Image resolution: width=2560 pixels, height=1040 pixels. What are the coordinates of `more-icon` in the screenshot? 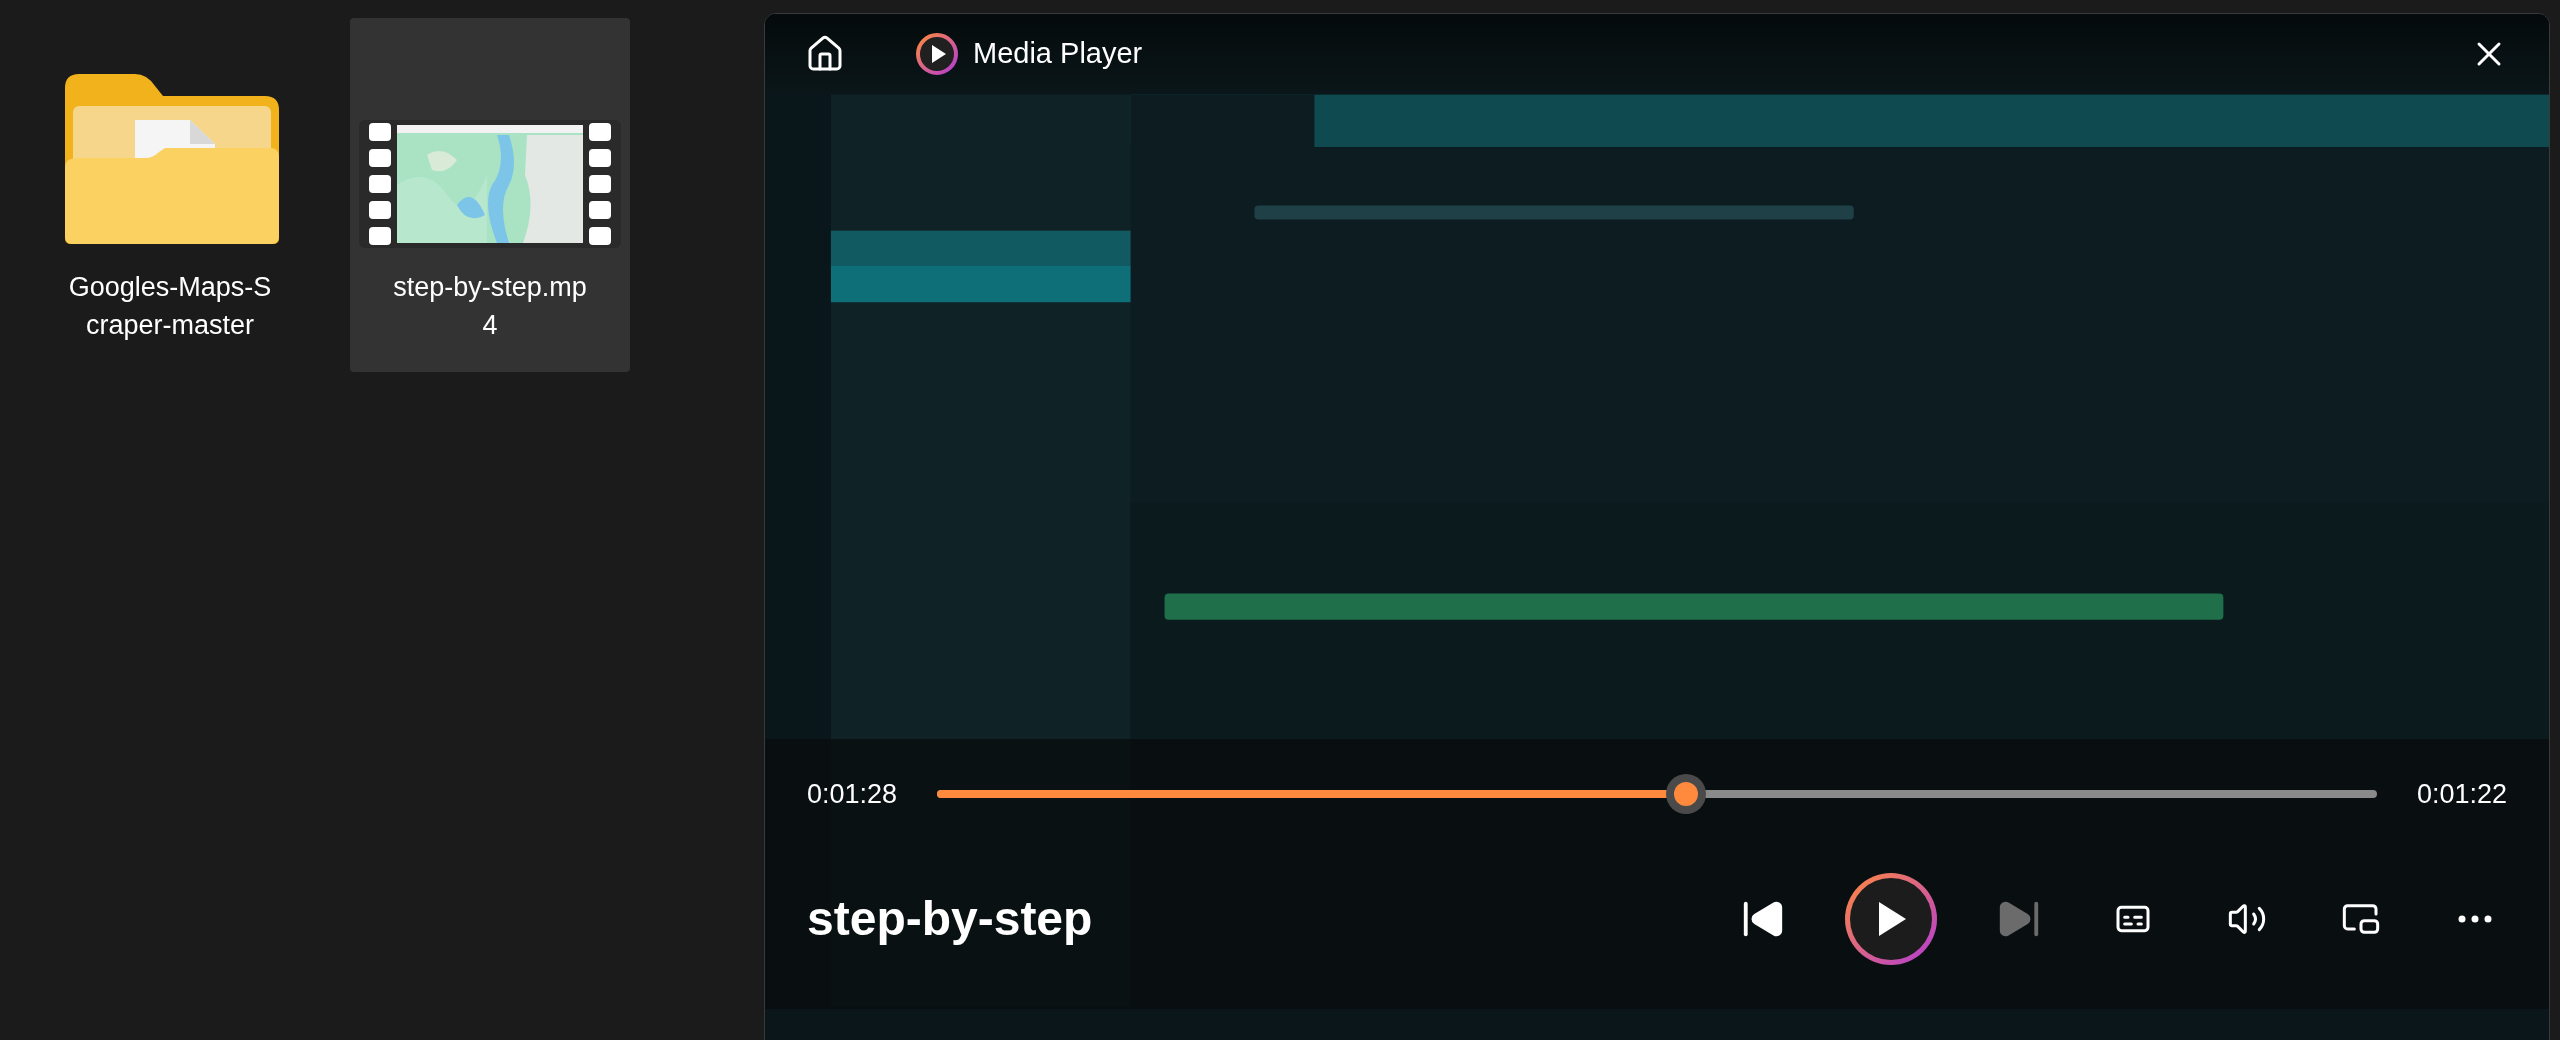 It's located at (2475, 919).